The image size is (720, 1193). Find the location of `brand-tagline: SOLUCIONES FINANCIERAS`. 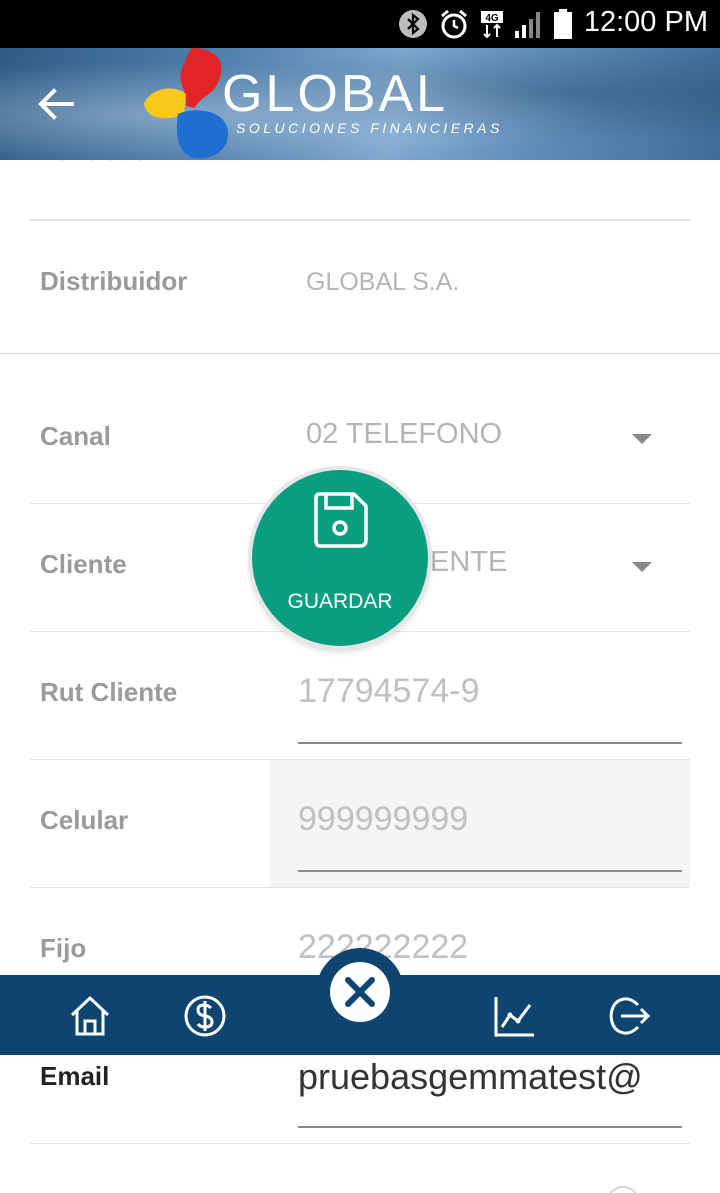

brand-tagline: SOLUCIONES FINANCIERAS is located at coordinates (369, 128).